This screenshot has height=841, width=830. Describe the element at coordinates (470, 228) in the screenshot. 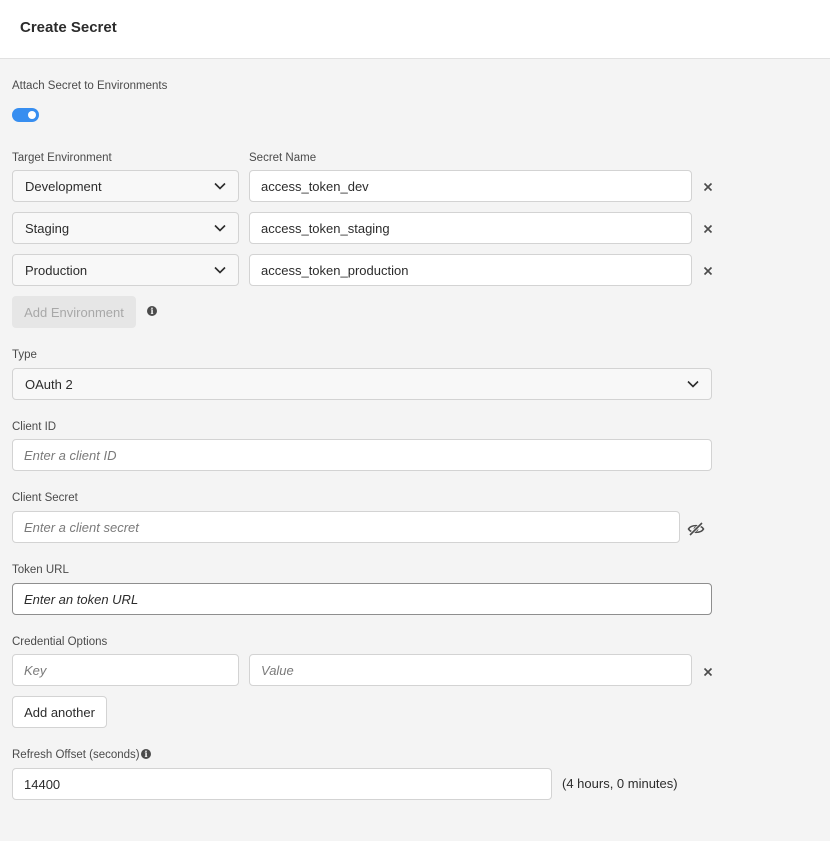

I see `secret-name-input-staging: access_token_staging` at that location.